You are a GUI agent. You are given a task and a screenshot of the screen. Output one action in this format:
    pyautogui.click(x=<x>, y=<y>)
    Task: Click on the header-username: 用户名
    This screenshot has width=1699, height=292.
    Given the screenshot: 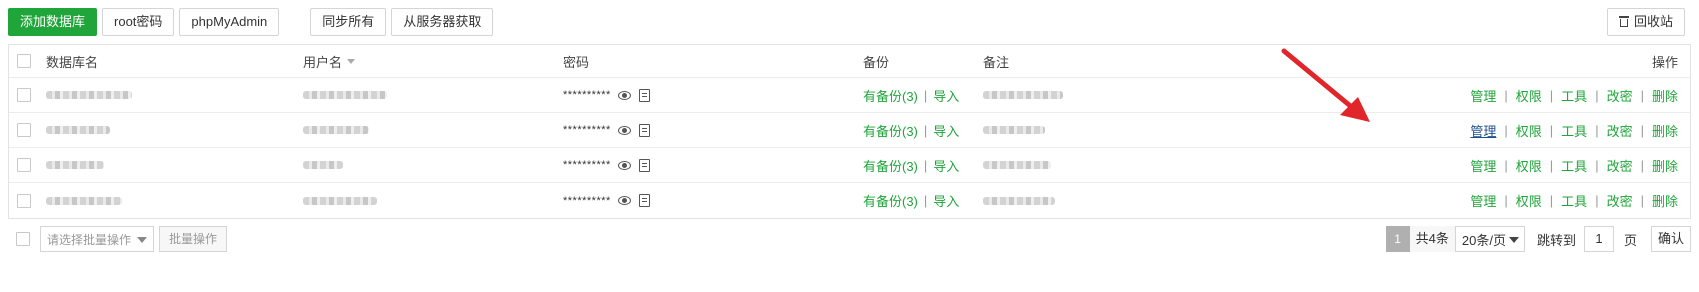 What is the action you would take?
    pyautogui.click(x=329, y=61)
    